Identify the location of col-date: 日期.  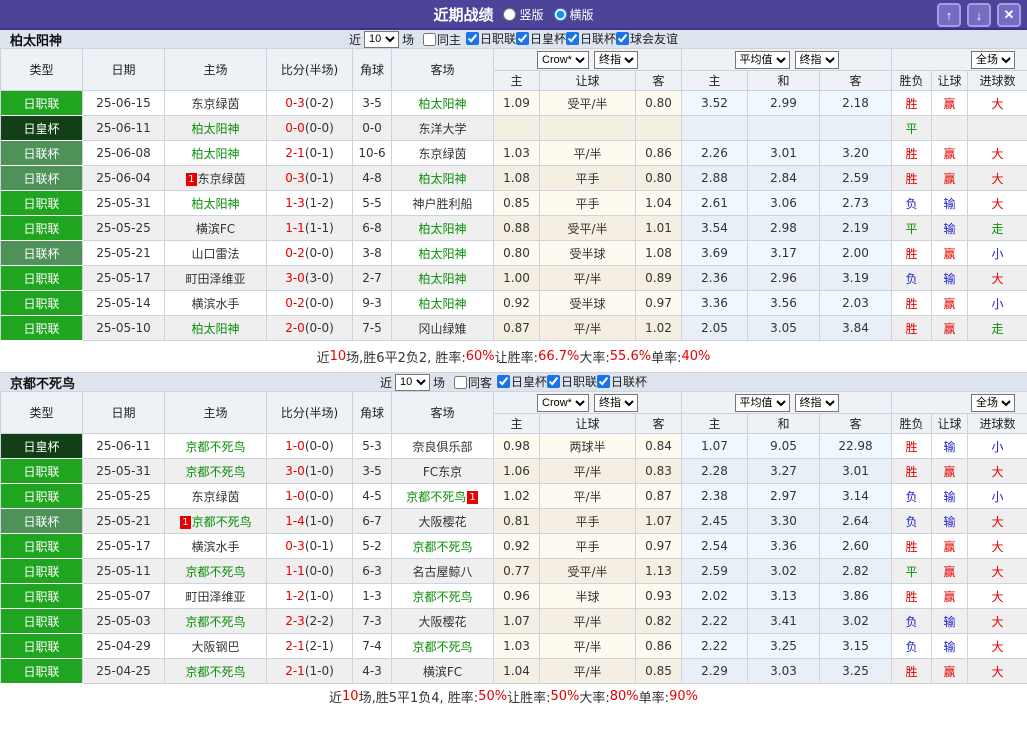
(123, 412).